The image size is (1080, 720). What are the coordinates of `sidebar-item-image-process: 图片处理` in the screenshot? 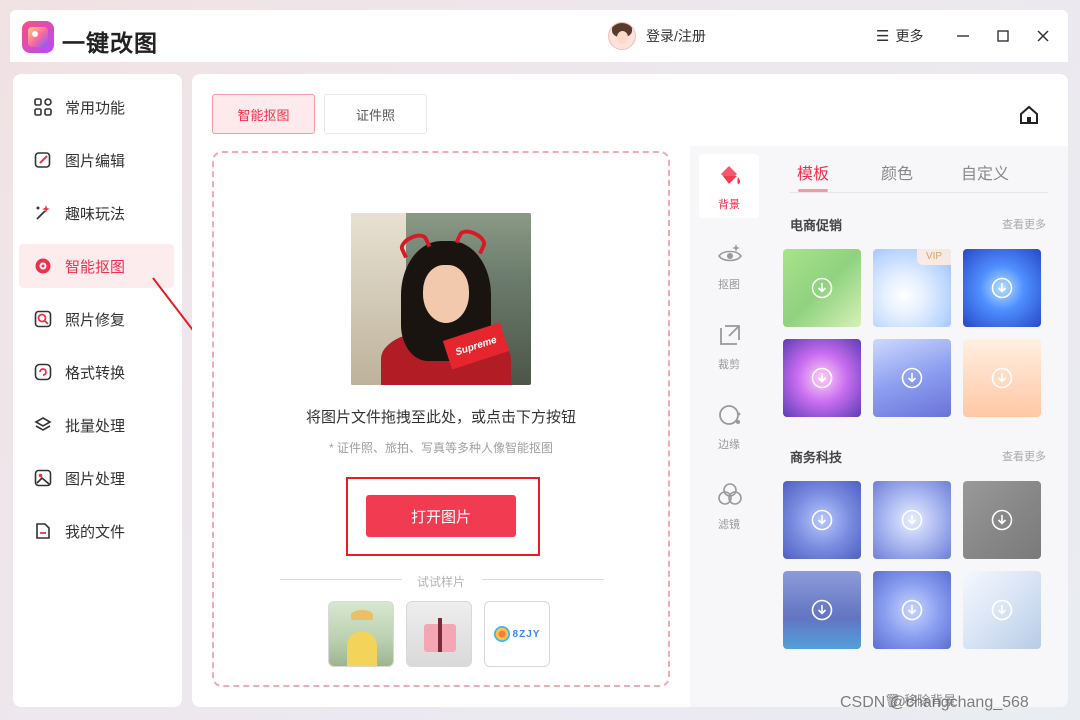 It's located at (96, 478).